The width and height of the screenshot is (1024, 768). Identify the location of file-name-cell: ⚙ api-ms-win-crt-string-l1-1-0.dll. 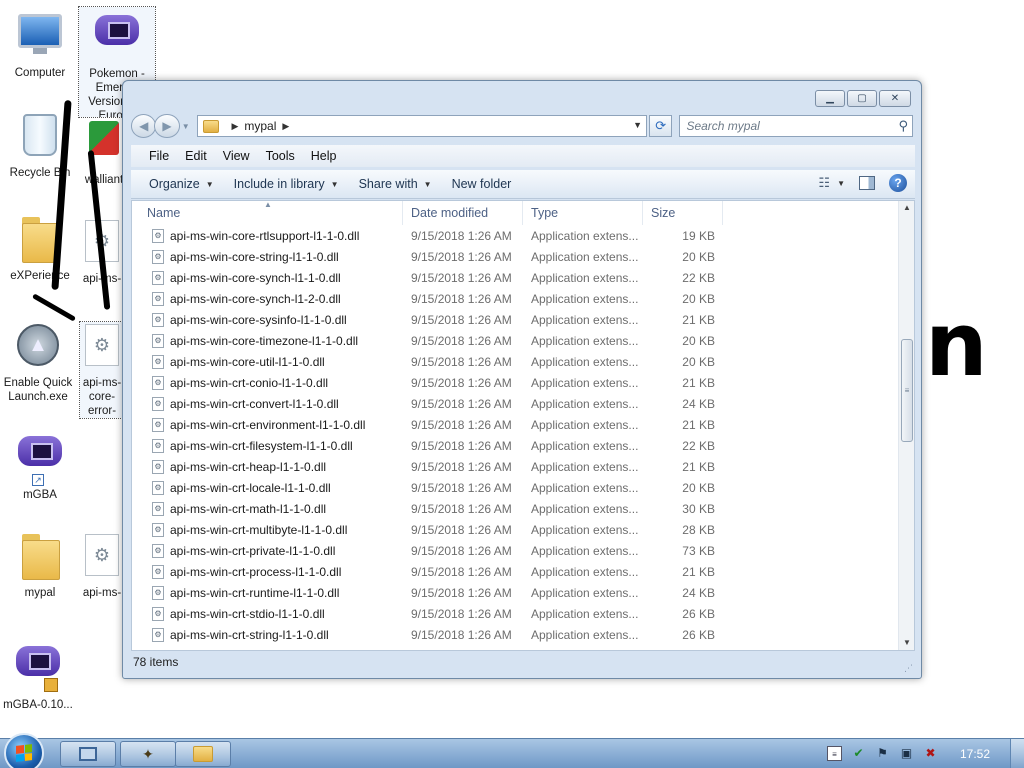
(267, 634).